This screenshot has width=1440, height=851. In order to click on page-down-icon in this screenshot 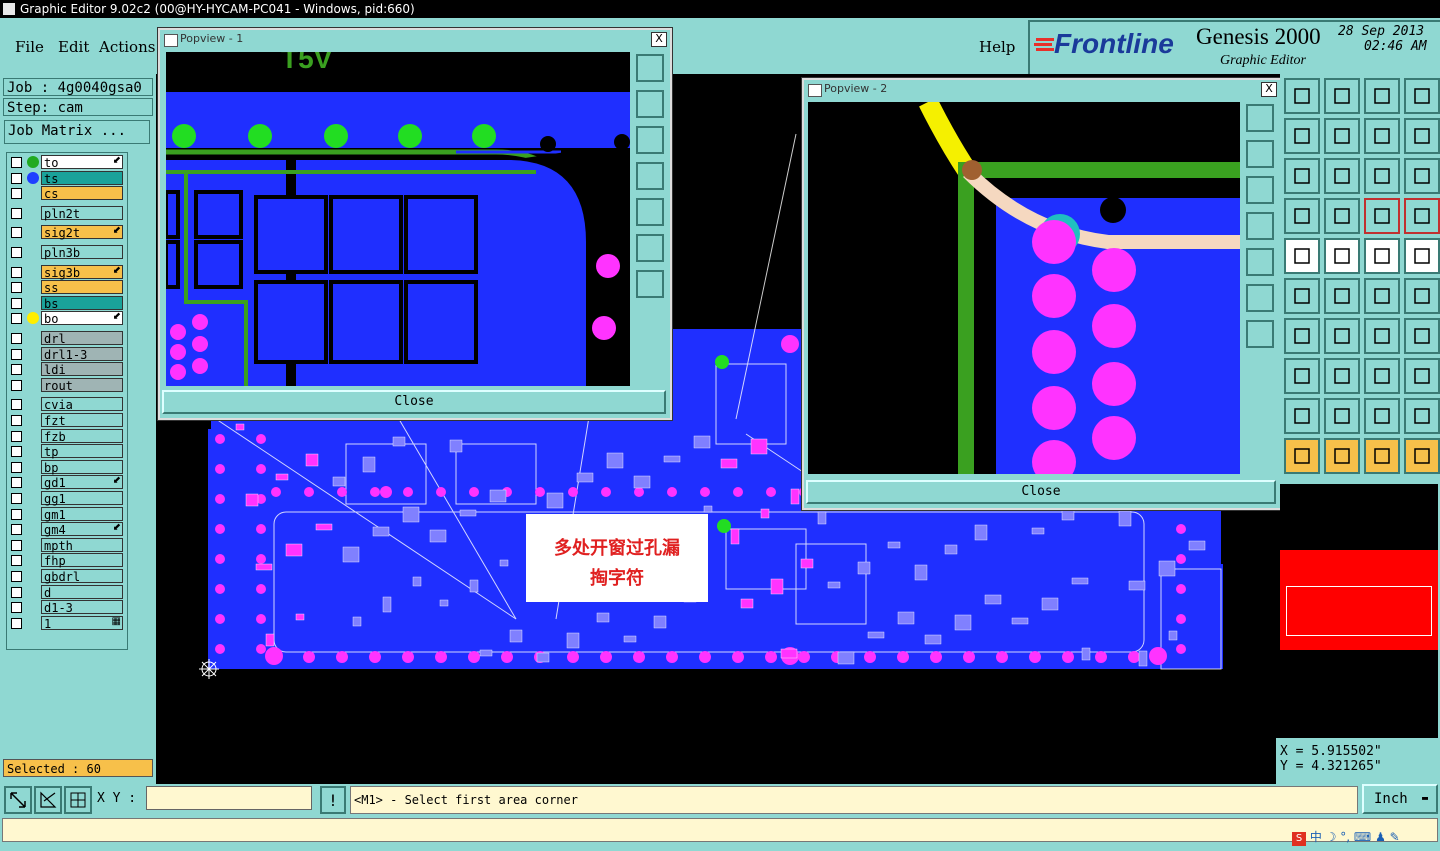, I will do `click(1342, 96)`.